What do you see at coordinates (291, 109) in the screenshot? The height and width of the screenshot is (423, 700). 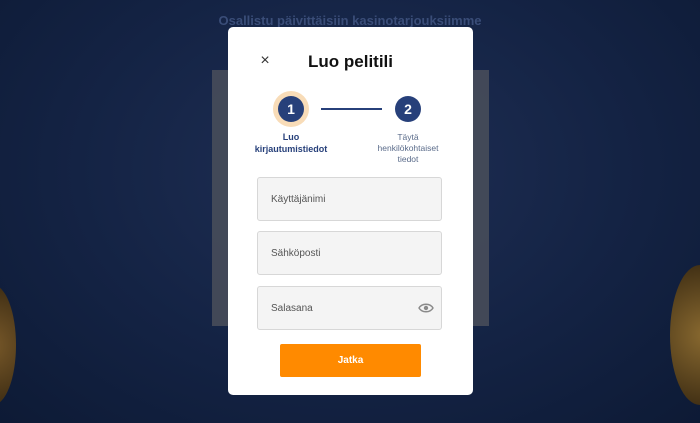 I see `step-1-indicator: 1` at bounding box center [291, 109].